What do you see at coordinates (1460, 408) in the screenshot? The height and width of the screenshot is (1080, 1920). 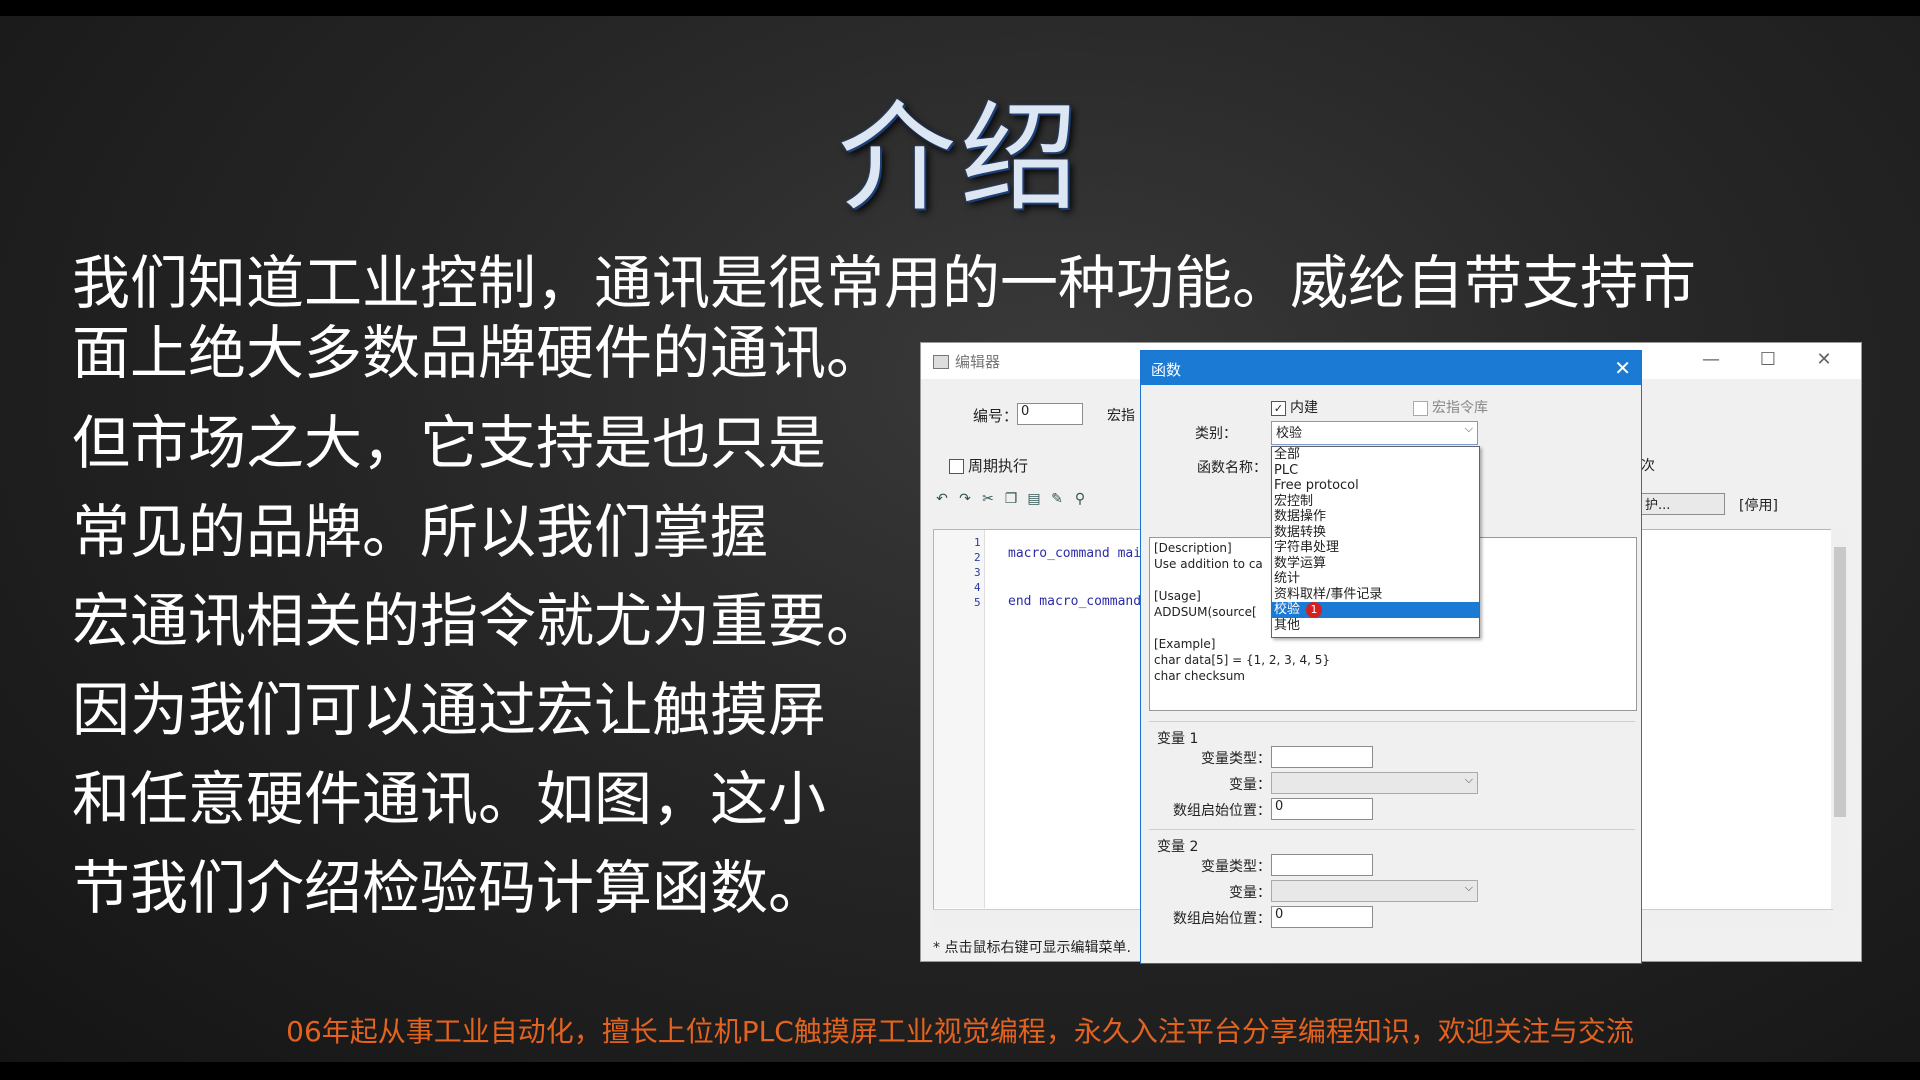 I see `macro-lib-label: 宏指令库` at bounding box center [1460, 408].